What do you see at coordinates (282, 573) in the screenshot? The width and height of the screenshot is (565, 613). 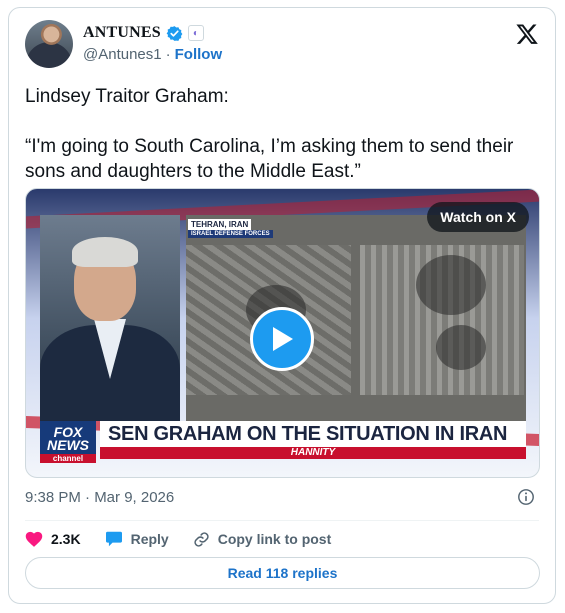 I see `read-replies-button: Read 118 replies` at bounding box center [282, 573].